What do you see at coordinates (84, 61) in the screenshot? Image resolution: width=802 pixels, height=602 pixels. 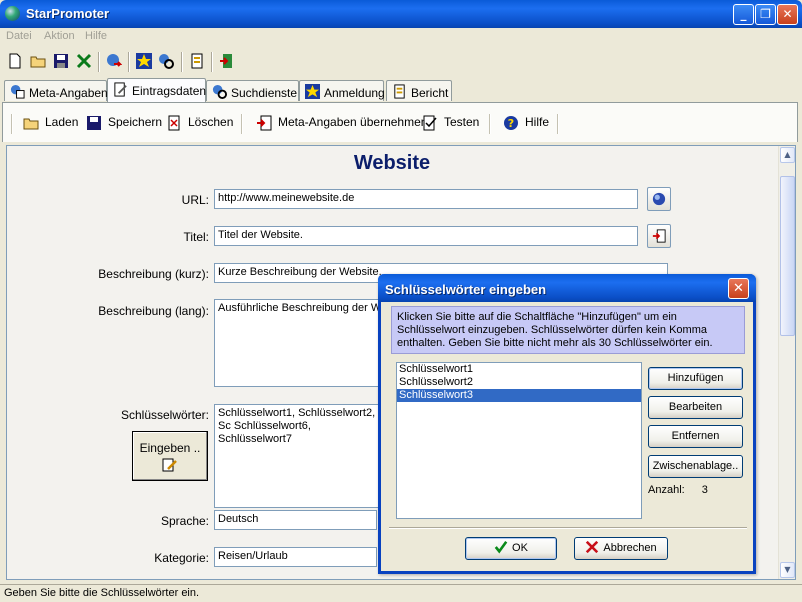 I see `delete-x-icon` at bounding box center [84, 61].